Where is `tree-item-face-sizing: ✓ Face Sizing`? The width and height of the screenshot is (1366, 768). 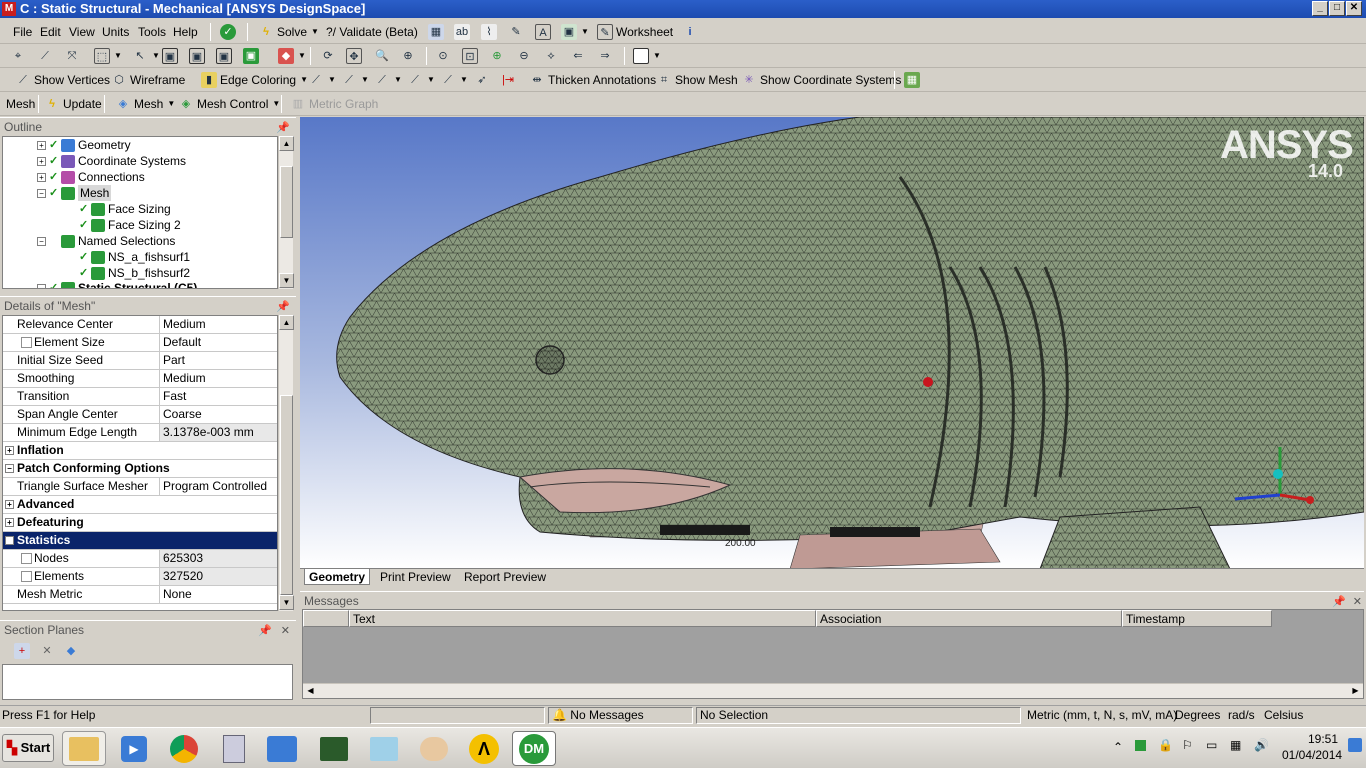
tree-item-face-sizing: ✓ Face Sizing is located at coordinates (125, 209).